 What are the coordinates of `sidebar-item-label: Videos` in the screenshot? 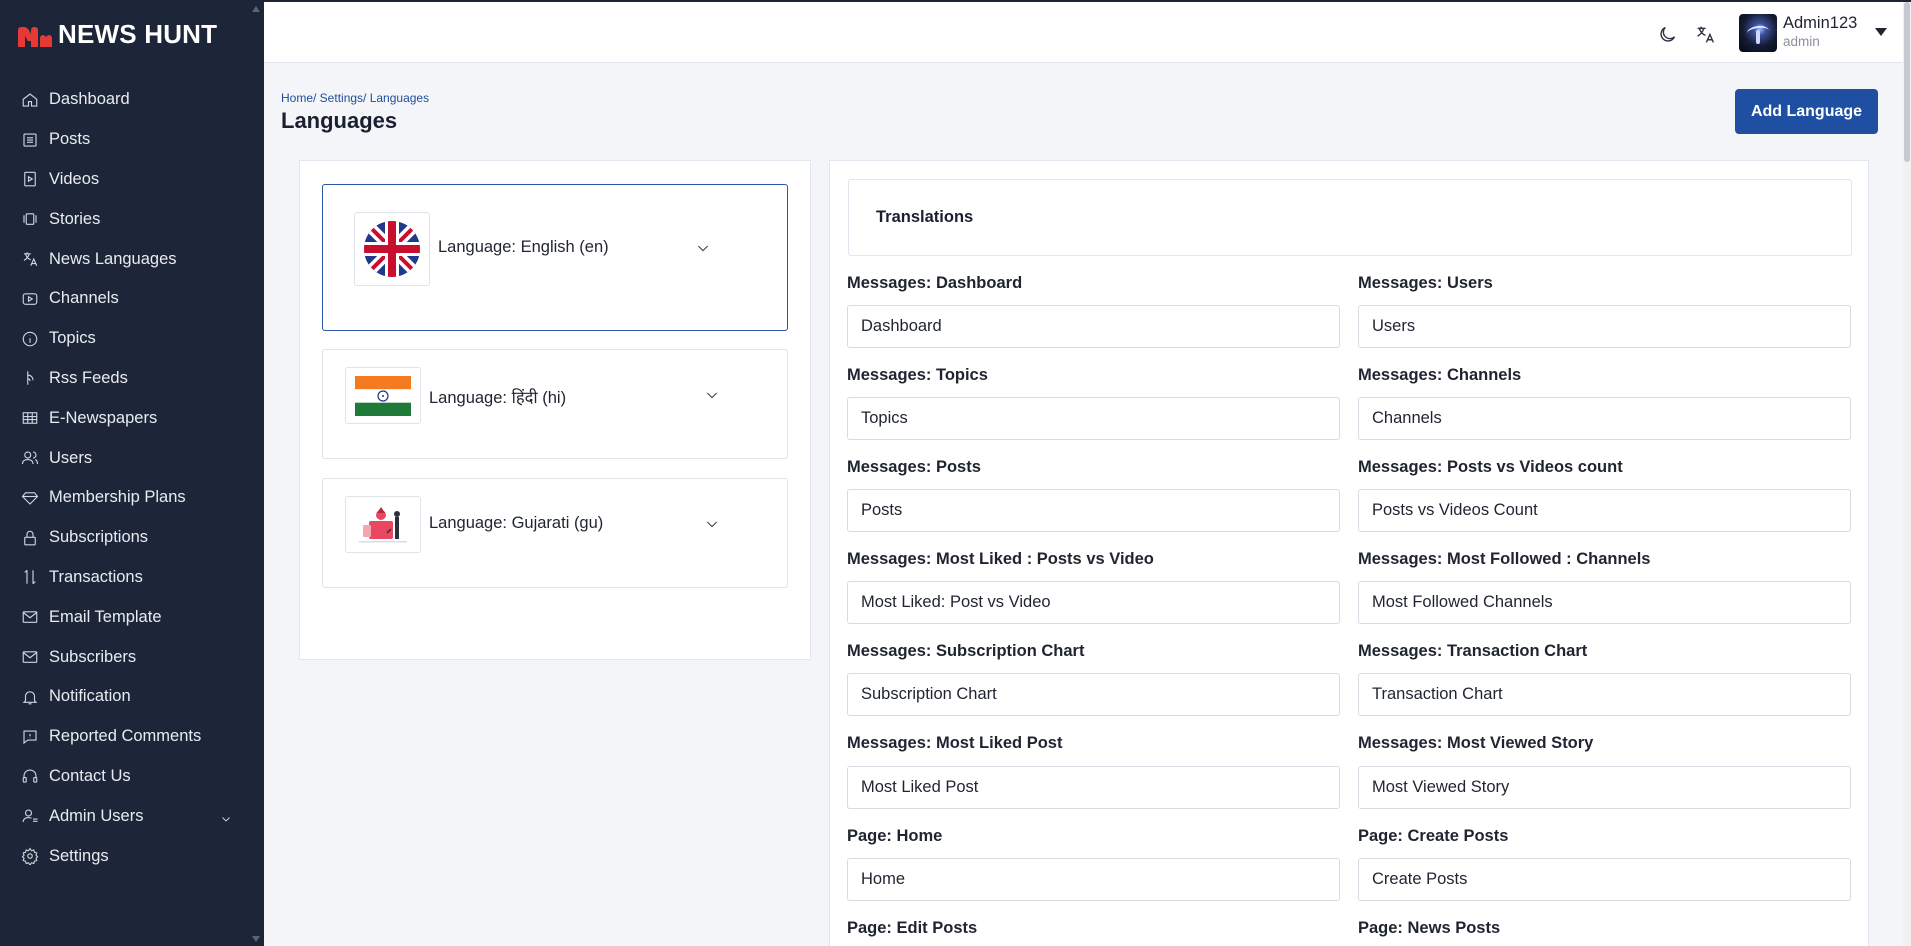 It's located at (74, 178).